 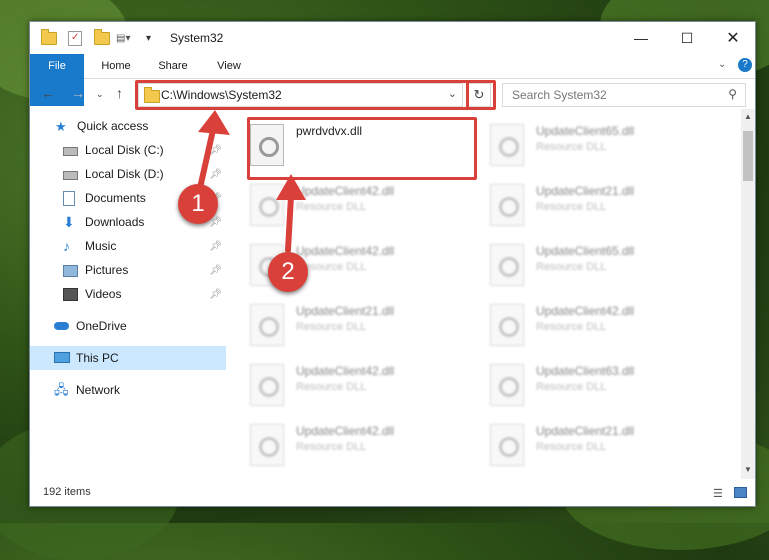 I want to click on step-2-badge: 2, so click(x=288, y=272).